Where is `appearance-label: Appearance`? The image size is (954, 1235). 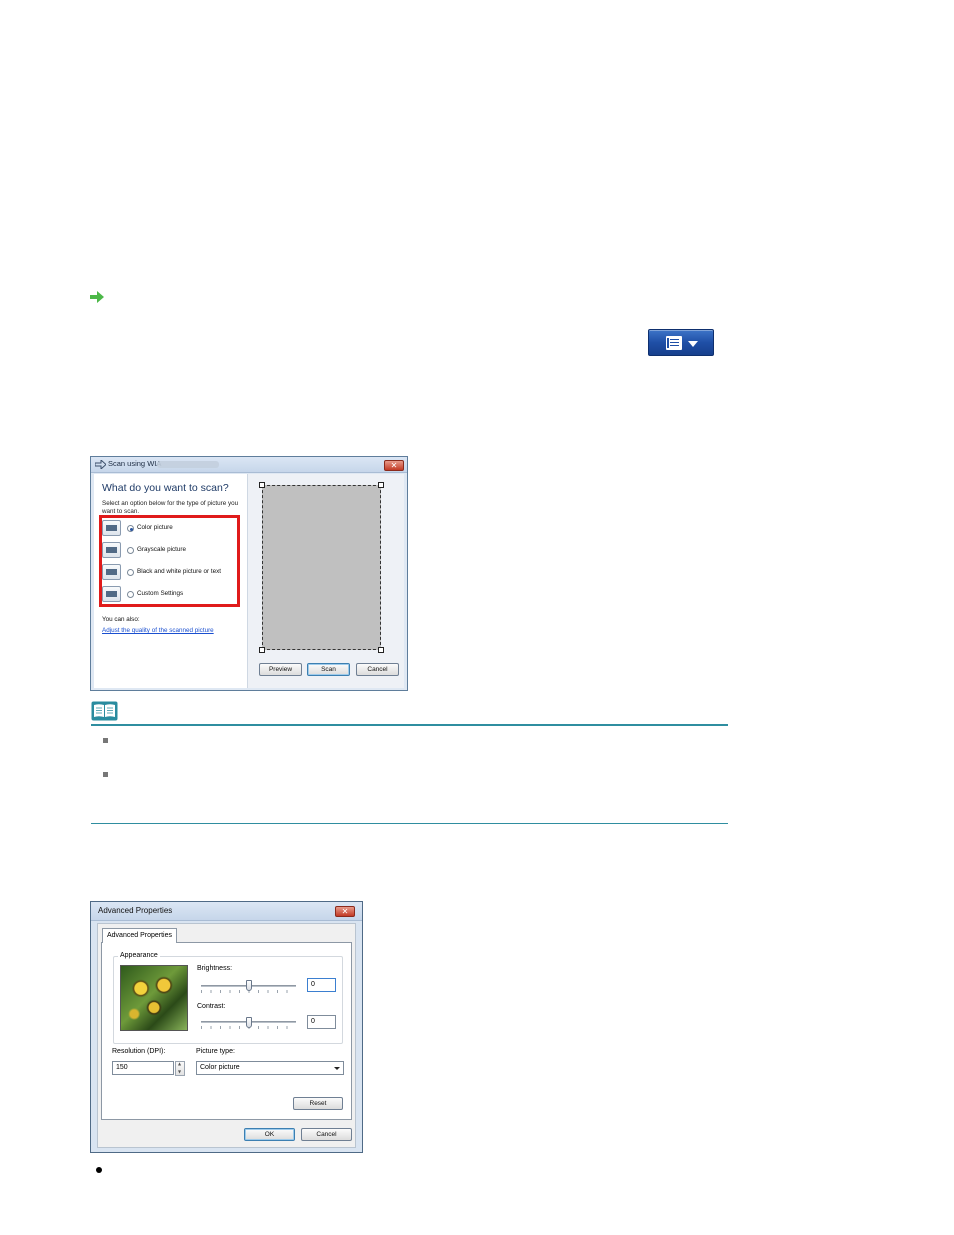
appearance-label: Appearance is located at coordinates (139, 955).